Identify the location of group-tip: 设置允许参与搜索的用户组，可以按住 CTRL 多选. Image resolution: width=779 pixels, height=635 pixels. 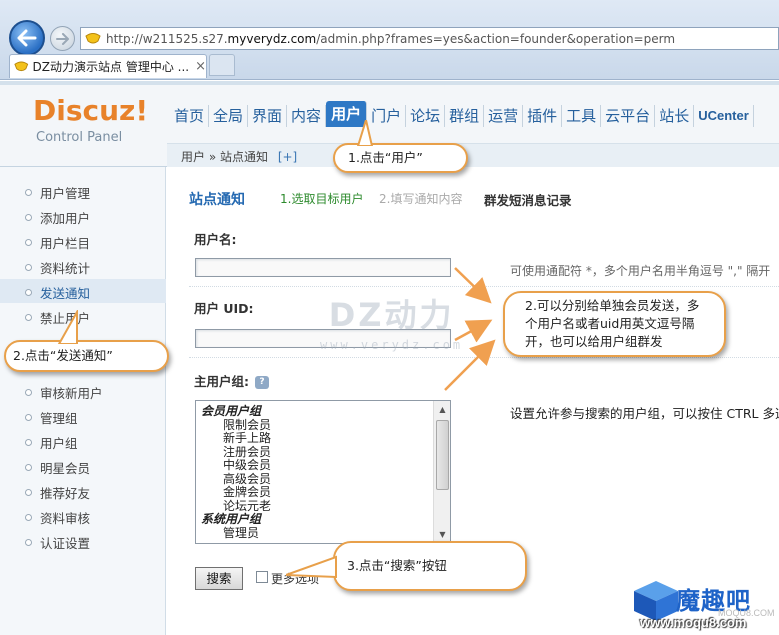
(644, 413).